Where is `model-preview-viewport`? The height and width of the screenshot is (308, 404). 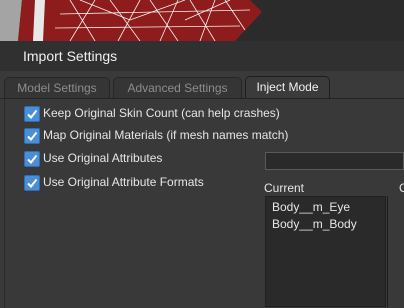
model-preview-viewport is located at coordinates (202, 20).